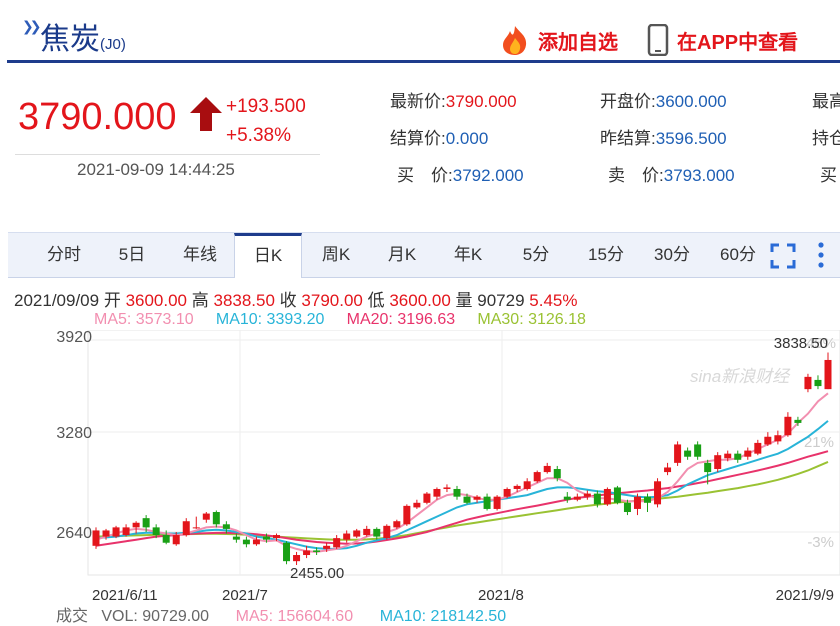  I want to click on tab-monthly-k: 月K, so click(402, 255).